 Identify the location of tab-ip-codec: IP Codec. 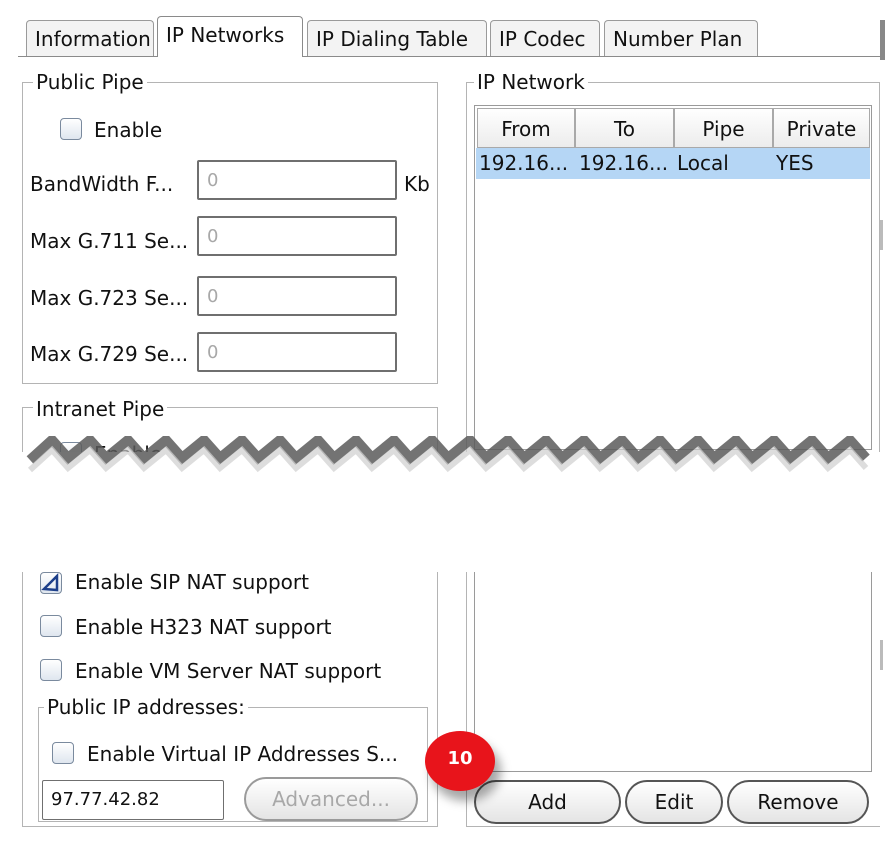
(545, 38).